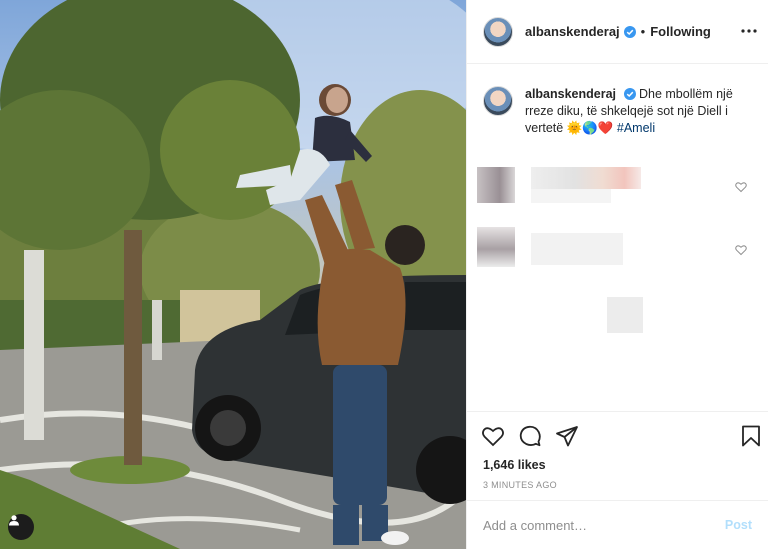 This screenshot has height=549, width=768. I want to click on comment-icon, so click(530, 436).